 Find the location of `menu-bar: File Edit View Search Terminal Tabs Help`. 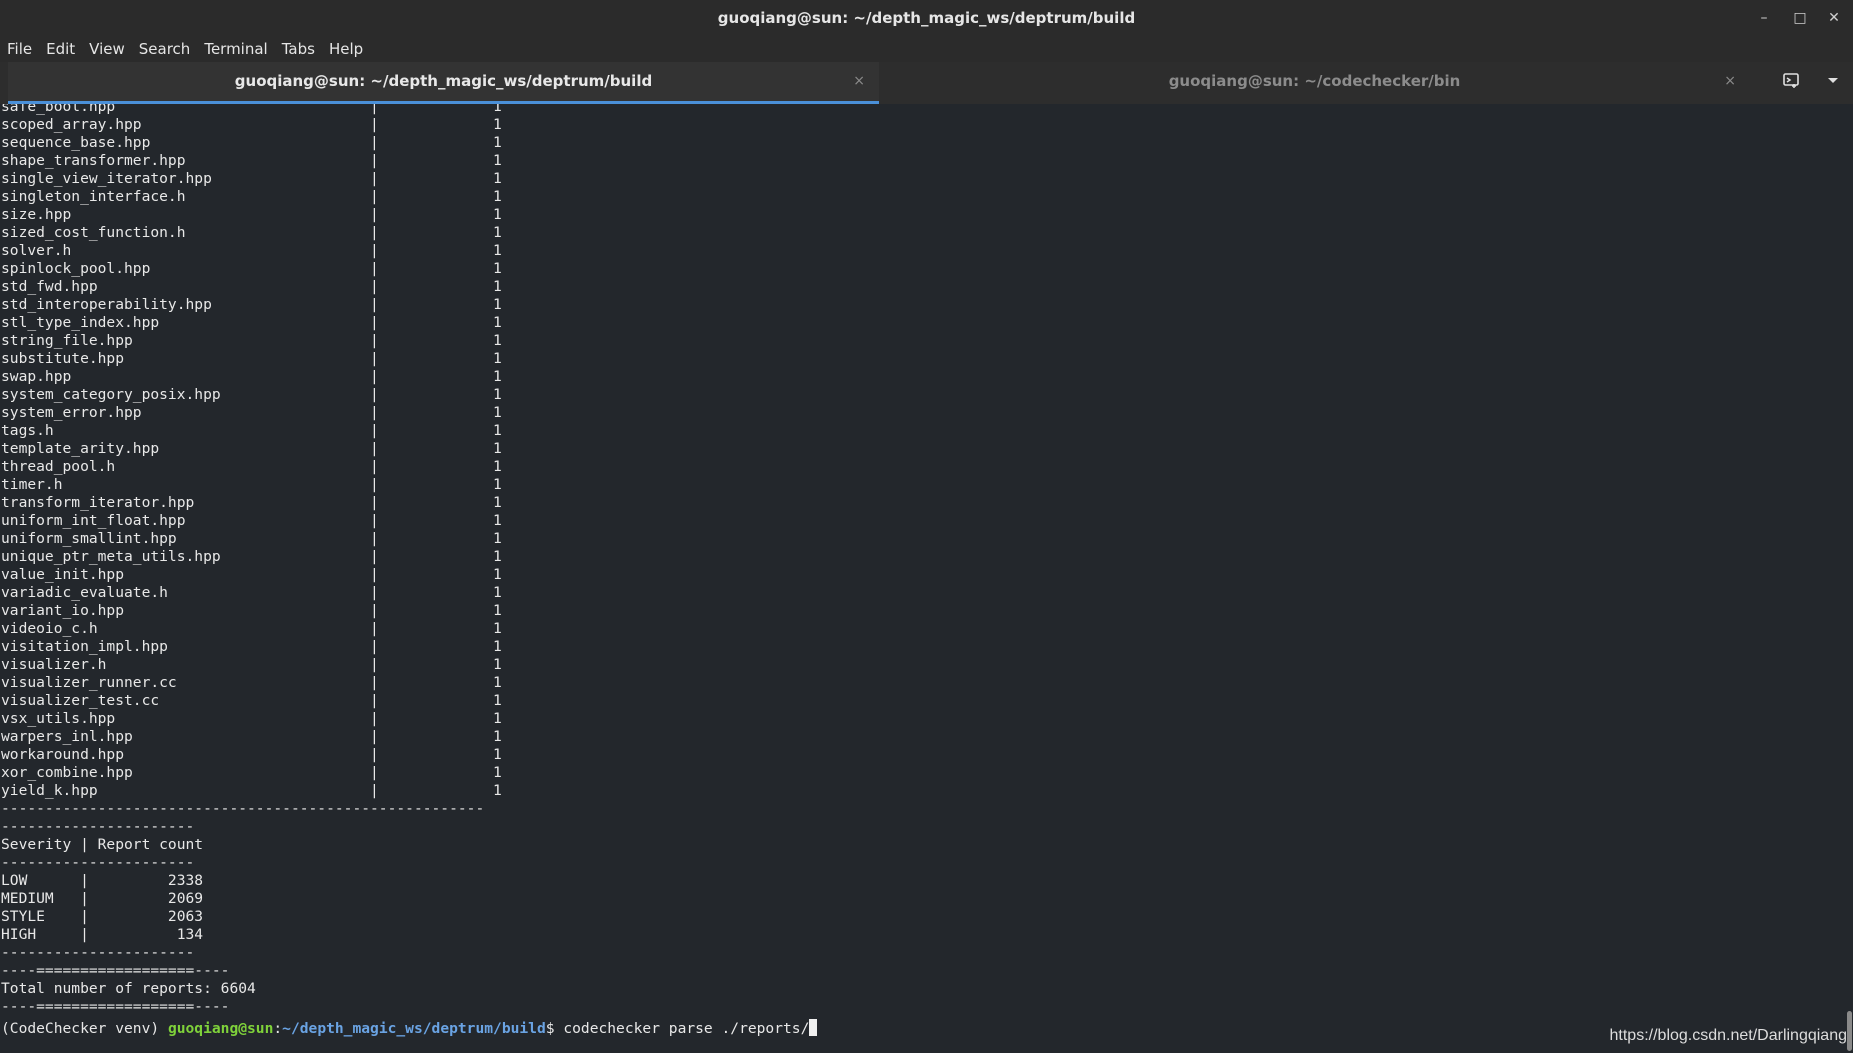

menu-bar: File Edit View Search Terminal Tabs Help is located at coordinates (926, 49).